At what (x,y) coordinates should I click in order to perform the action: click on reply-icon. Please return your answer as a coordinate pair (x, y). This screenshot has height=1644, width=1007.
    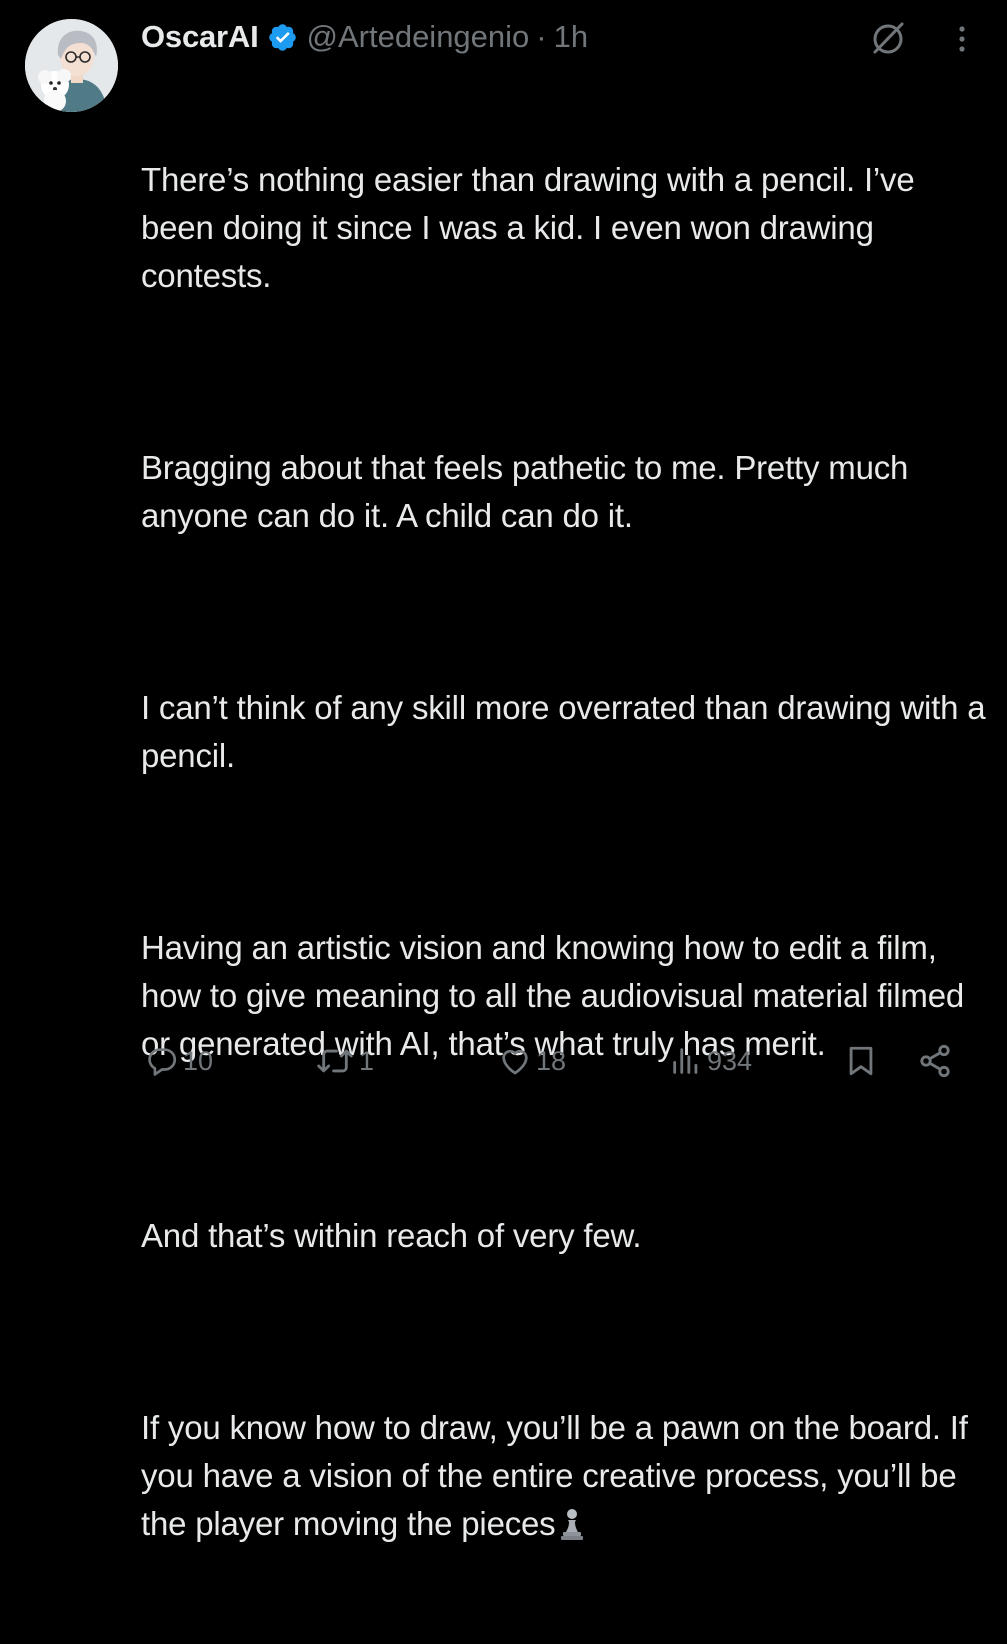
    Looking at the image, I should click on (162, 1062).